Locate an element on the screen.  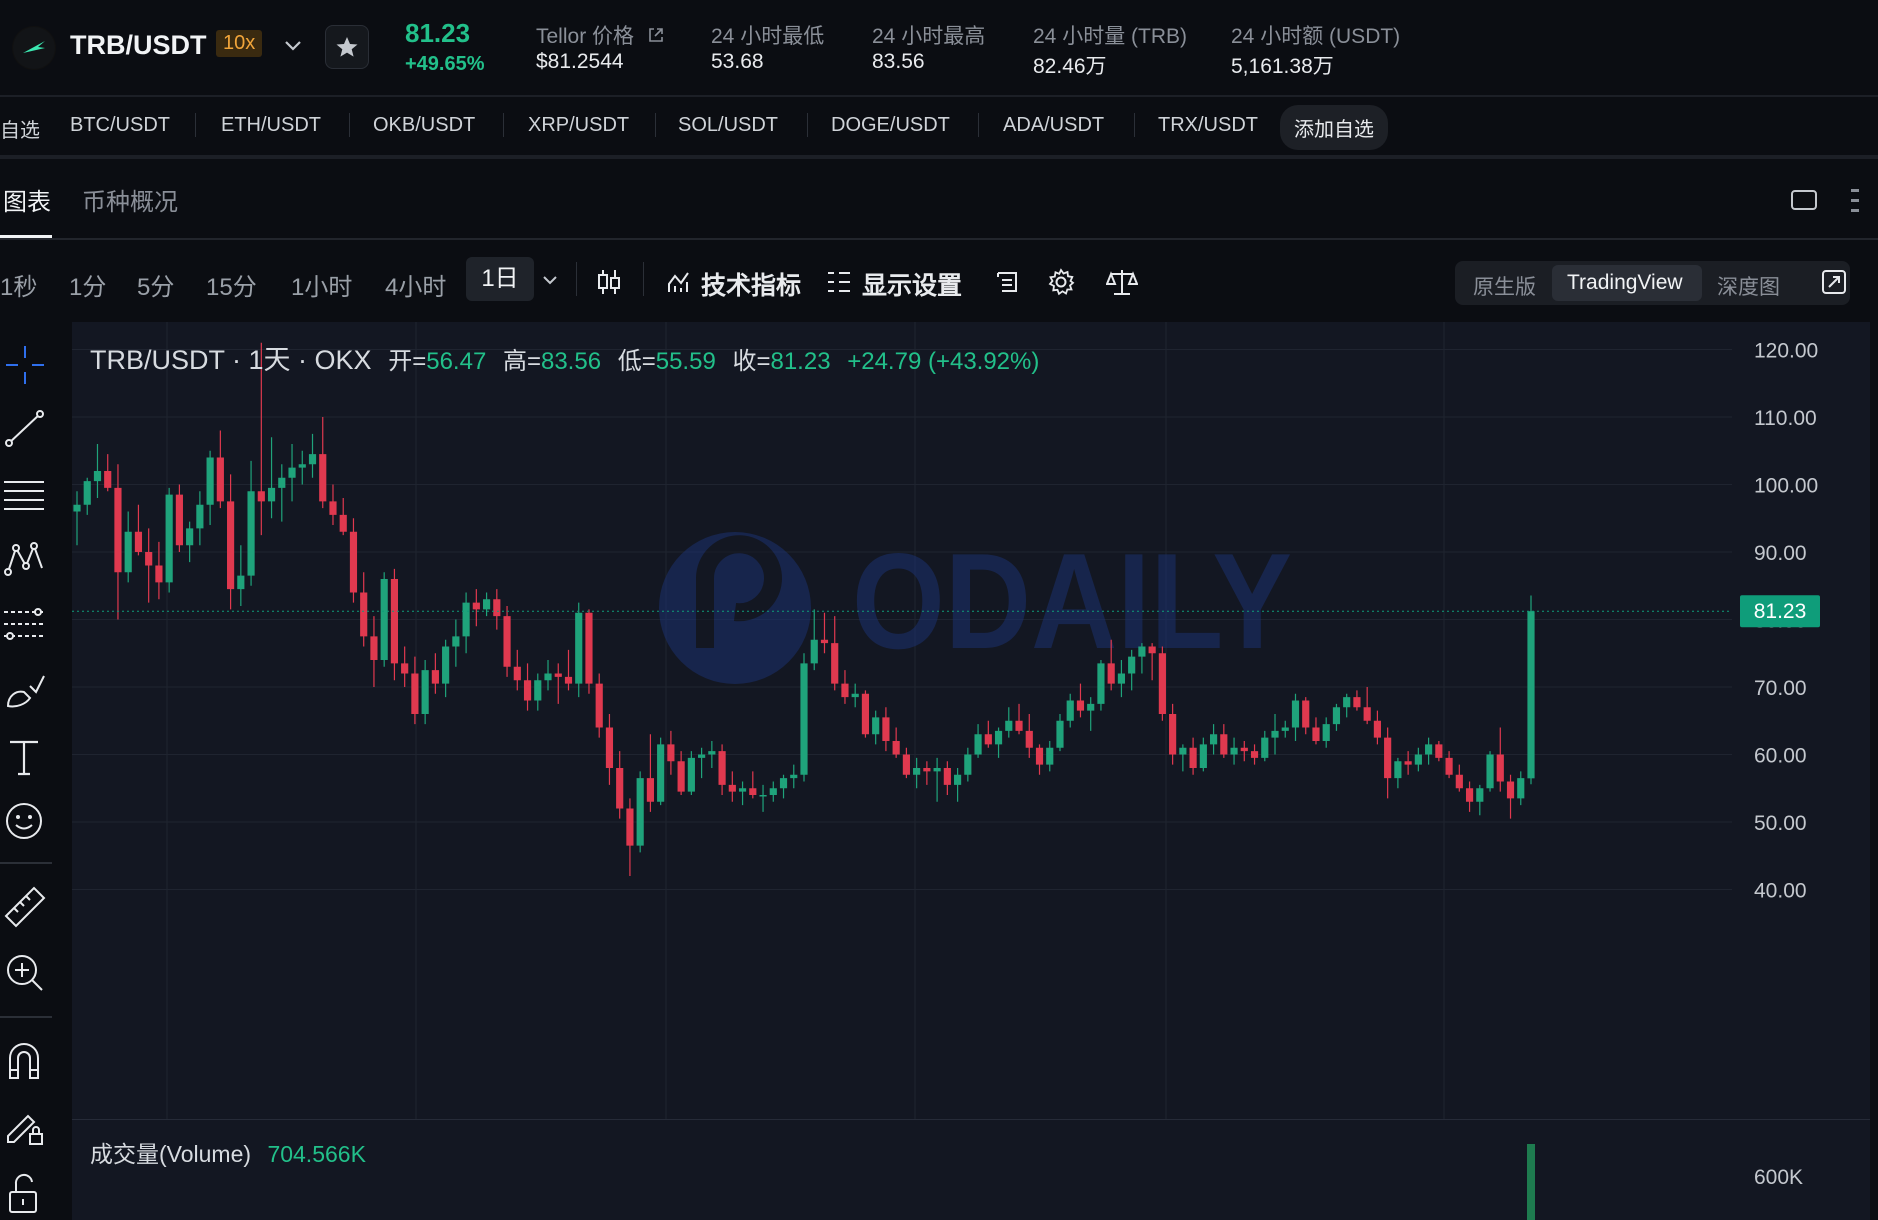
fav-pair-trx: TRX/USDT is located at coordinates (1208, 125).